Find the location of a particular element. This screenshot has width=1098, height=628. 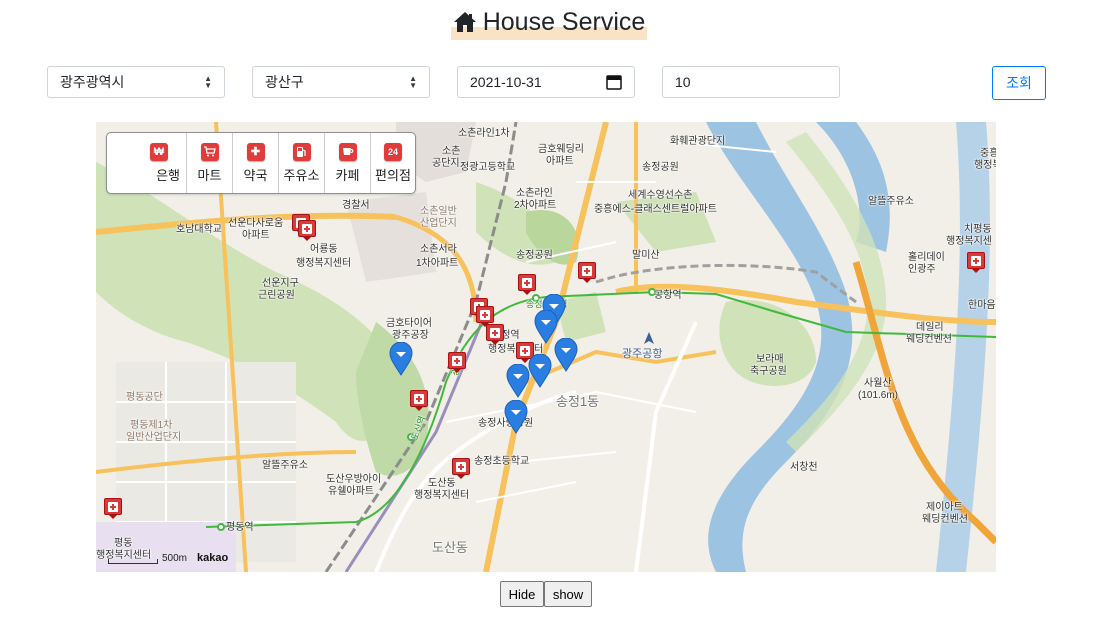

map-label: 소촌일반 is located at coordinates (438, 211).